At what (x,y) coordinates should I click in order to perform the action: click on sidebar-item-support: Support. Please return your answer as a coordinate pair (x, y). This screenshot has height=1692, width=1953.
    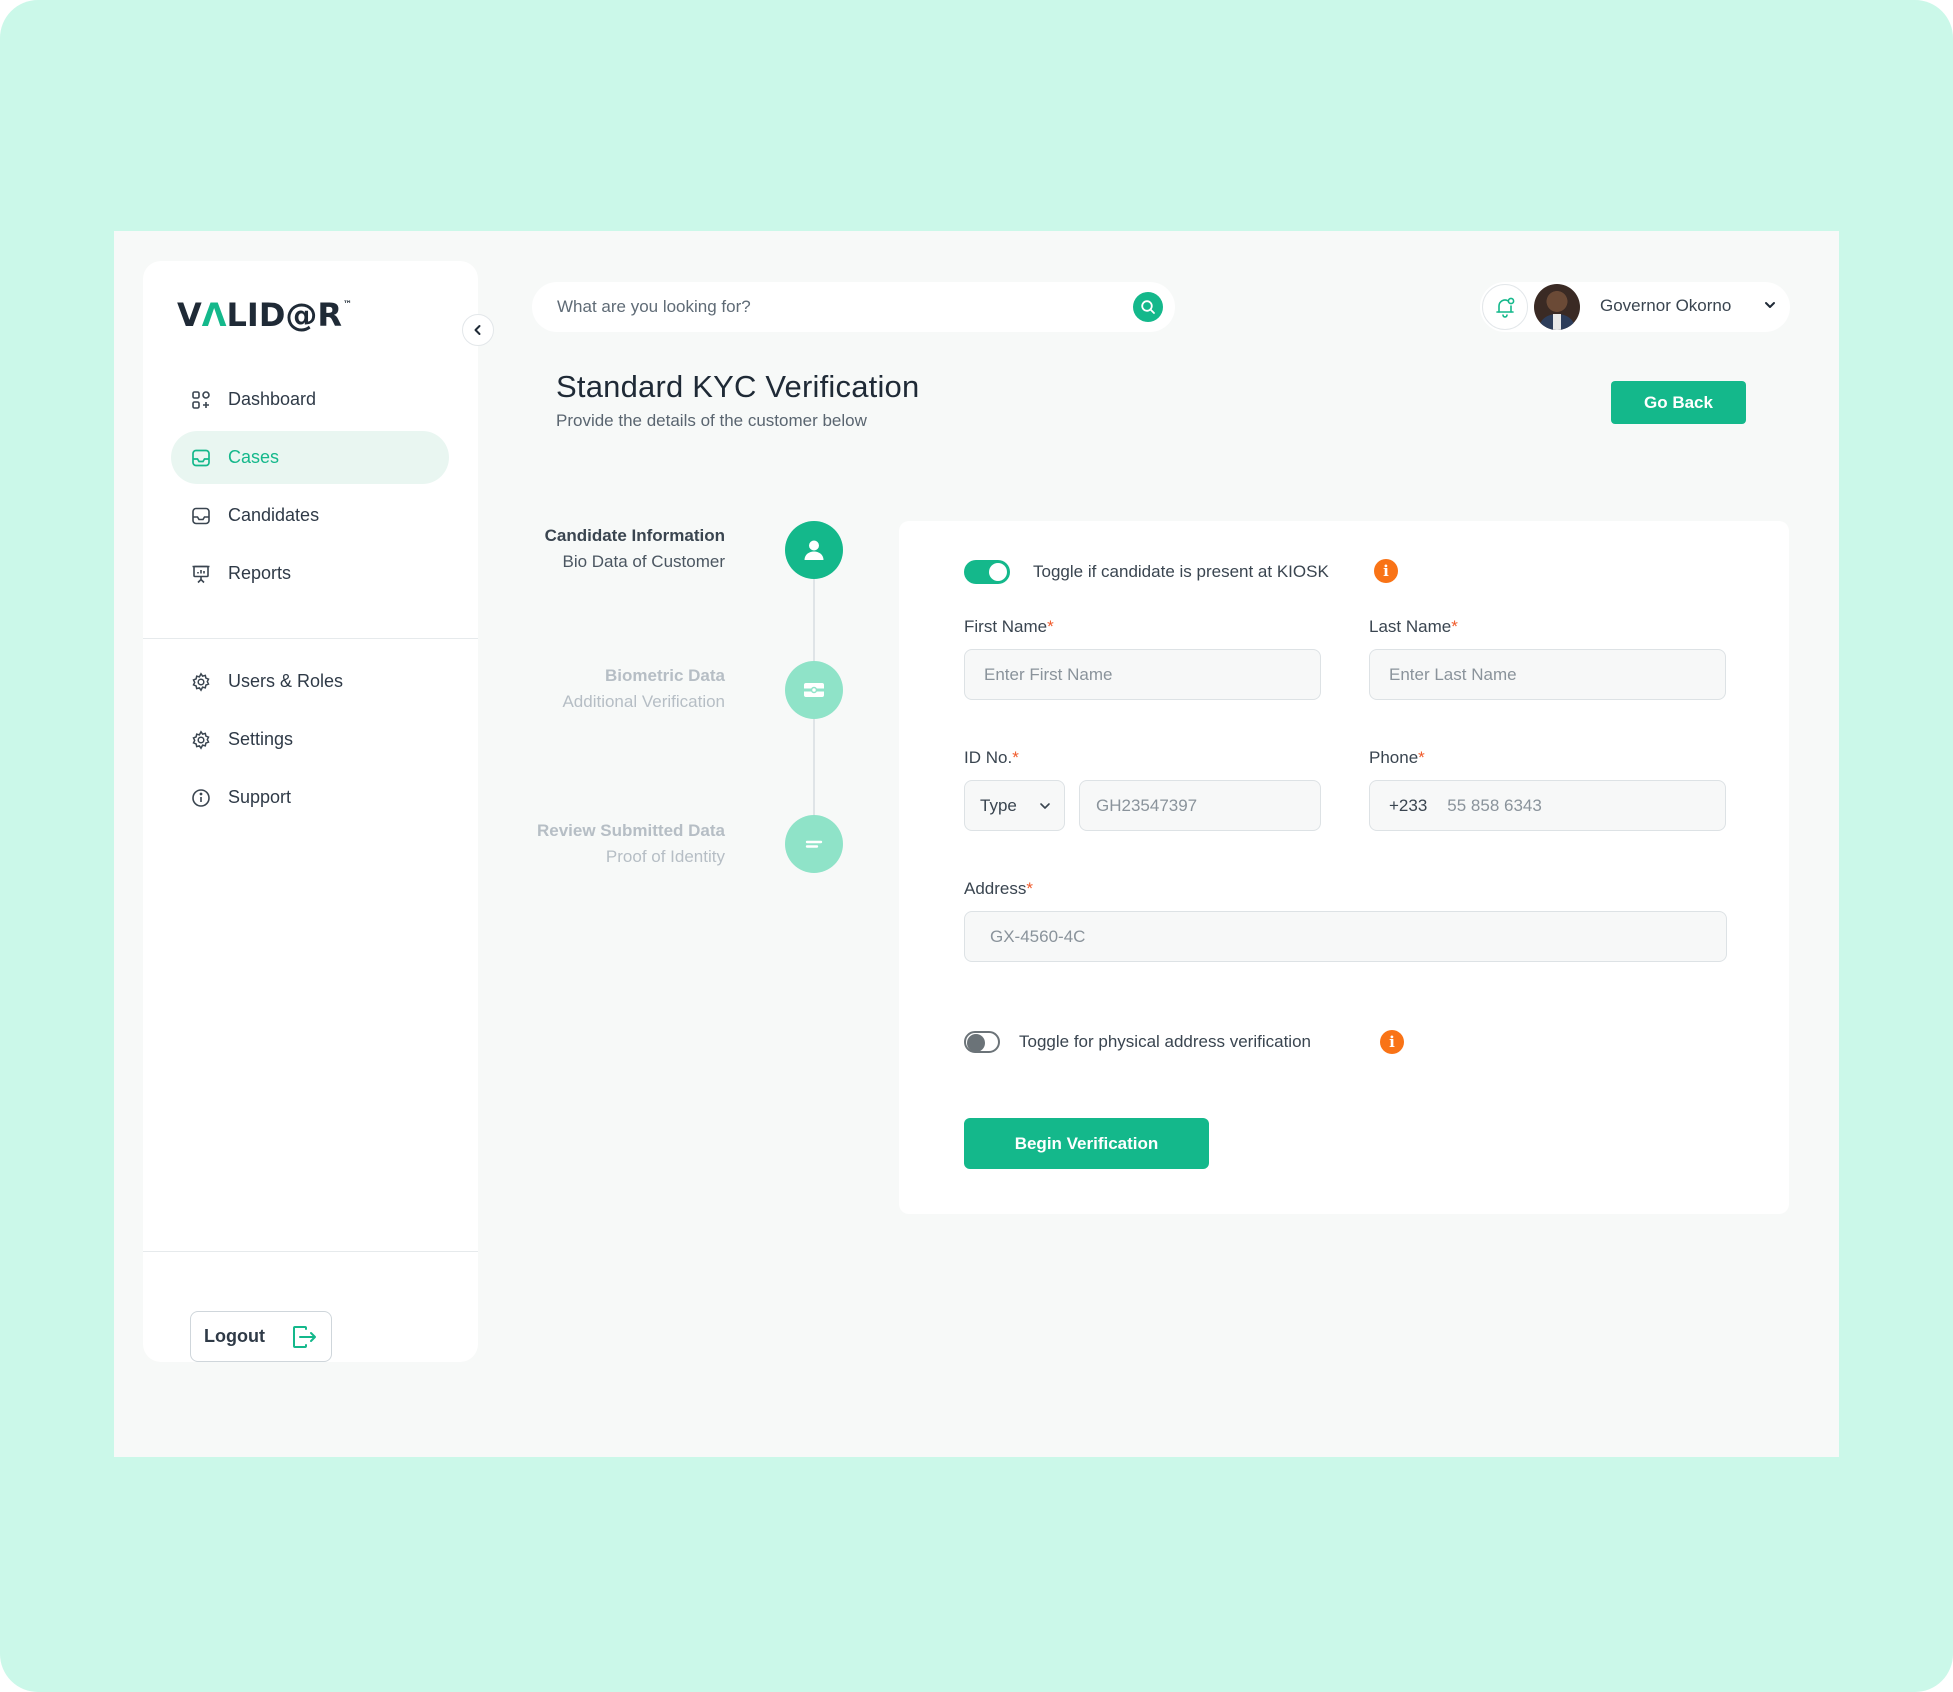
    Looking at the image, I should click on (310, 797).